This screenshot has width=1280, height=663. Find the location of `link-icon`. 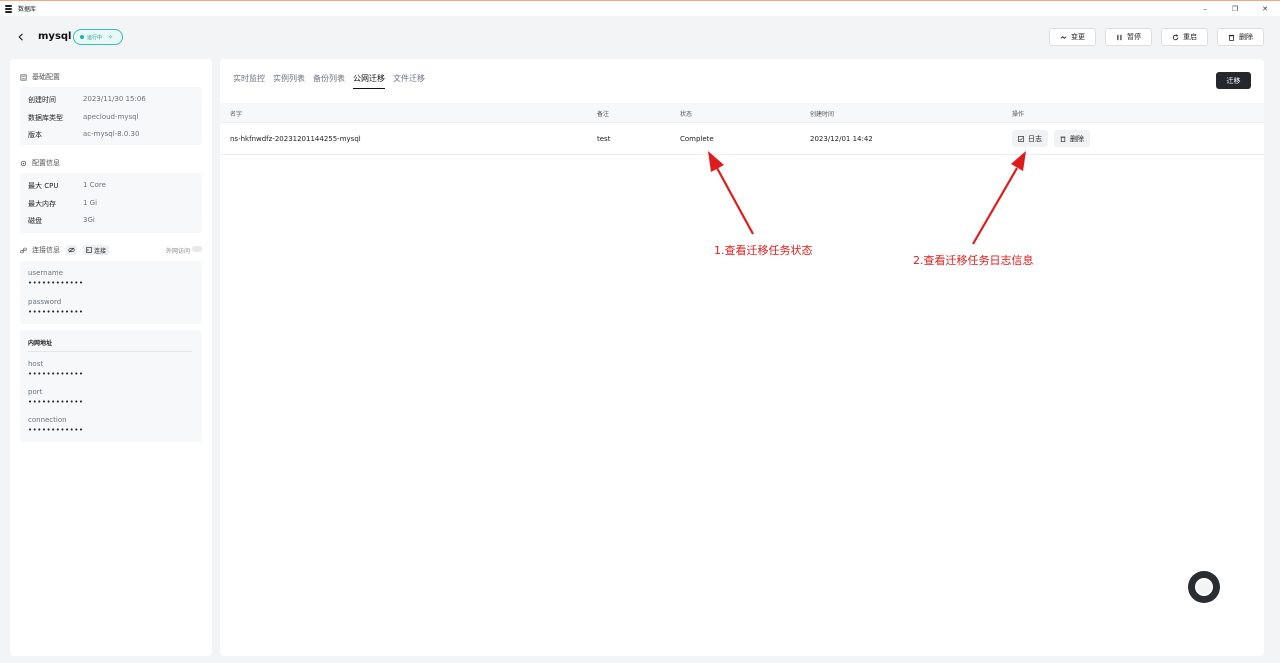

link-icon is located at coordinates (23, 250).